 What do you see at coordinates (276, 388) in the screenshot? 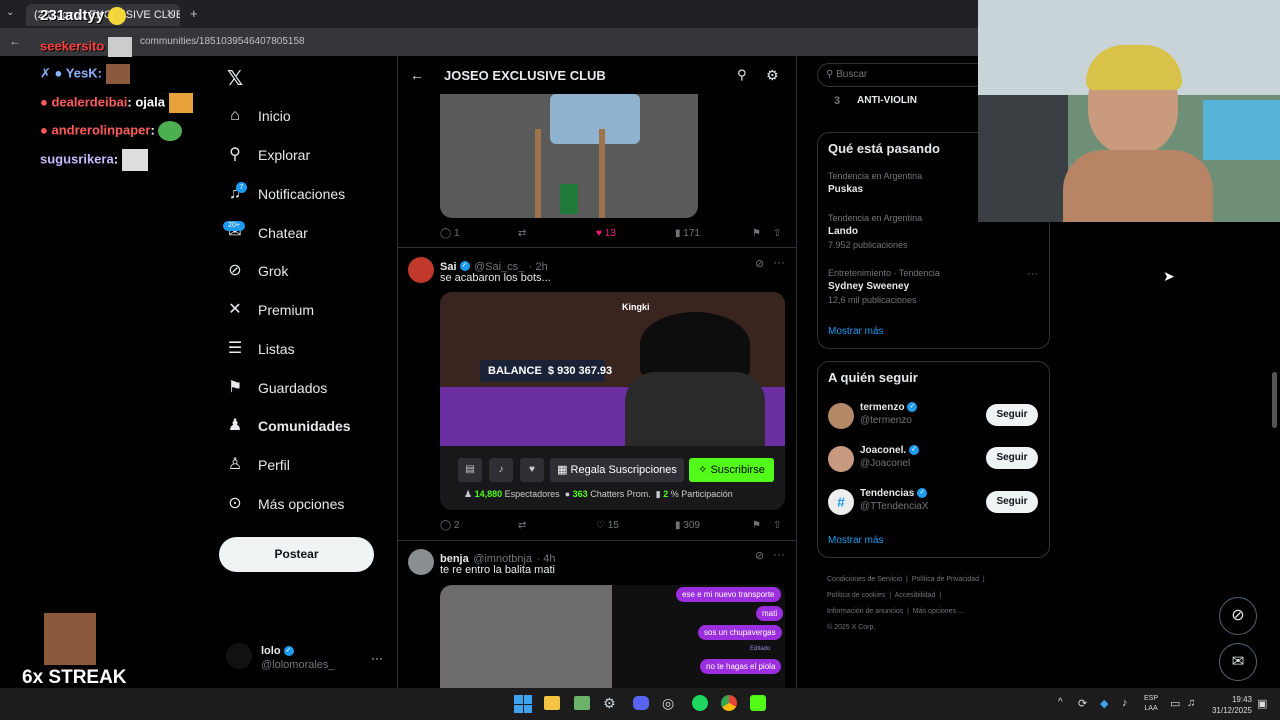
I see `sidebar-item-guardados: ⚑ Guardados` at bounding box center [276, 388].